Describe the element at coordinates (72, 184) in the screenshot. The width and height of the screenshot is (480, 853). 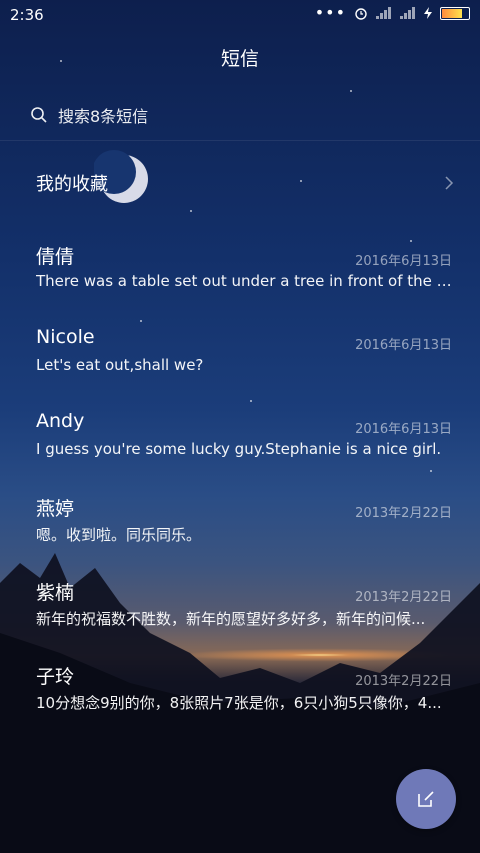
I see `favorites-label: 我的收藏` at that location.